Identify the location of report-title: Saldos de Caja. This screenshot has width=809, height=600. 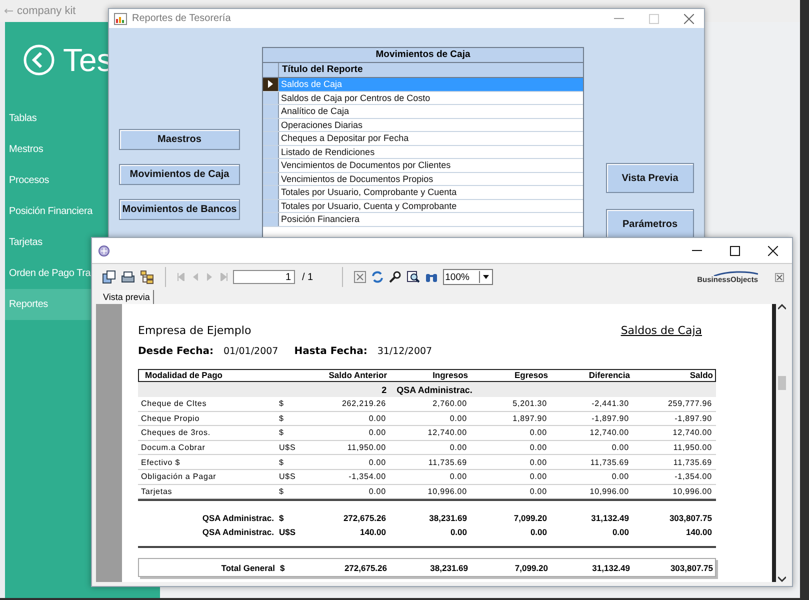
(661, 330).